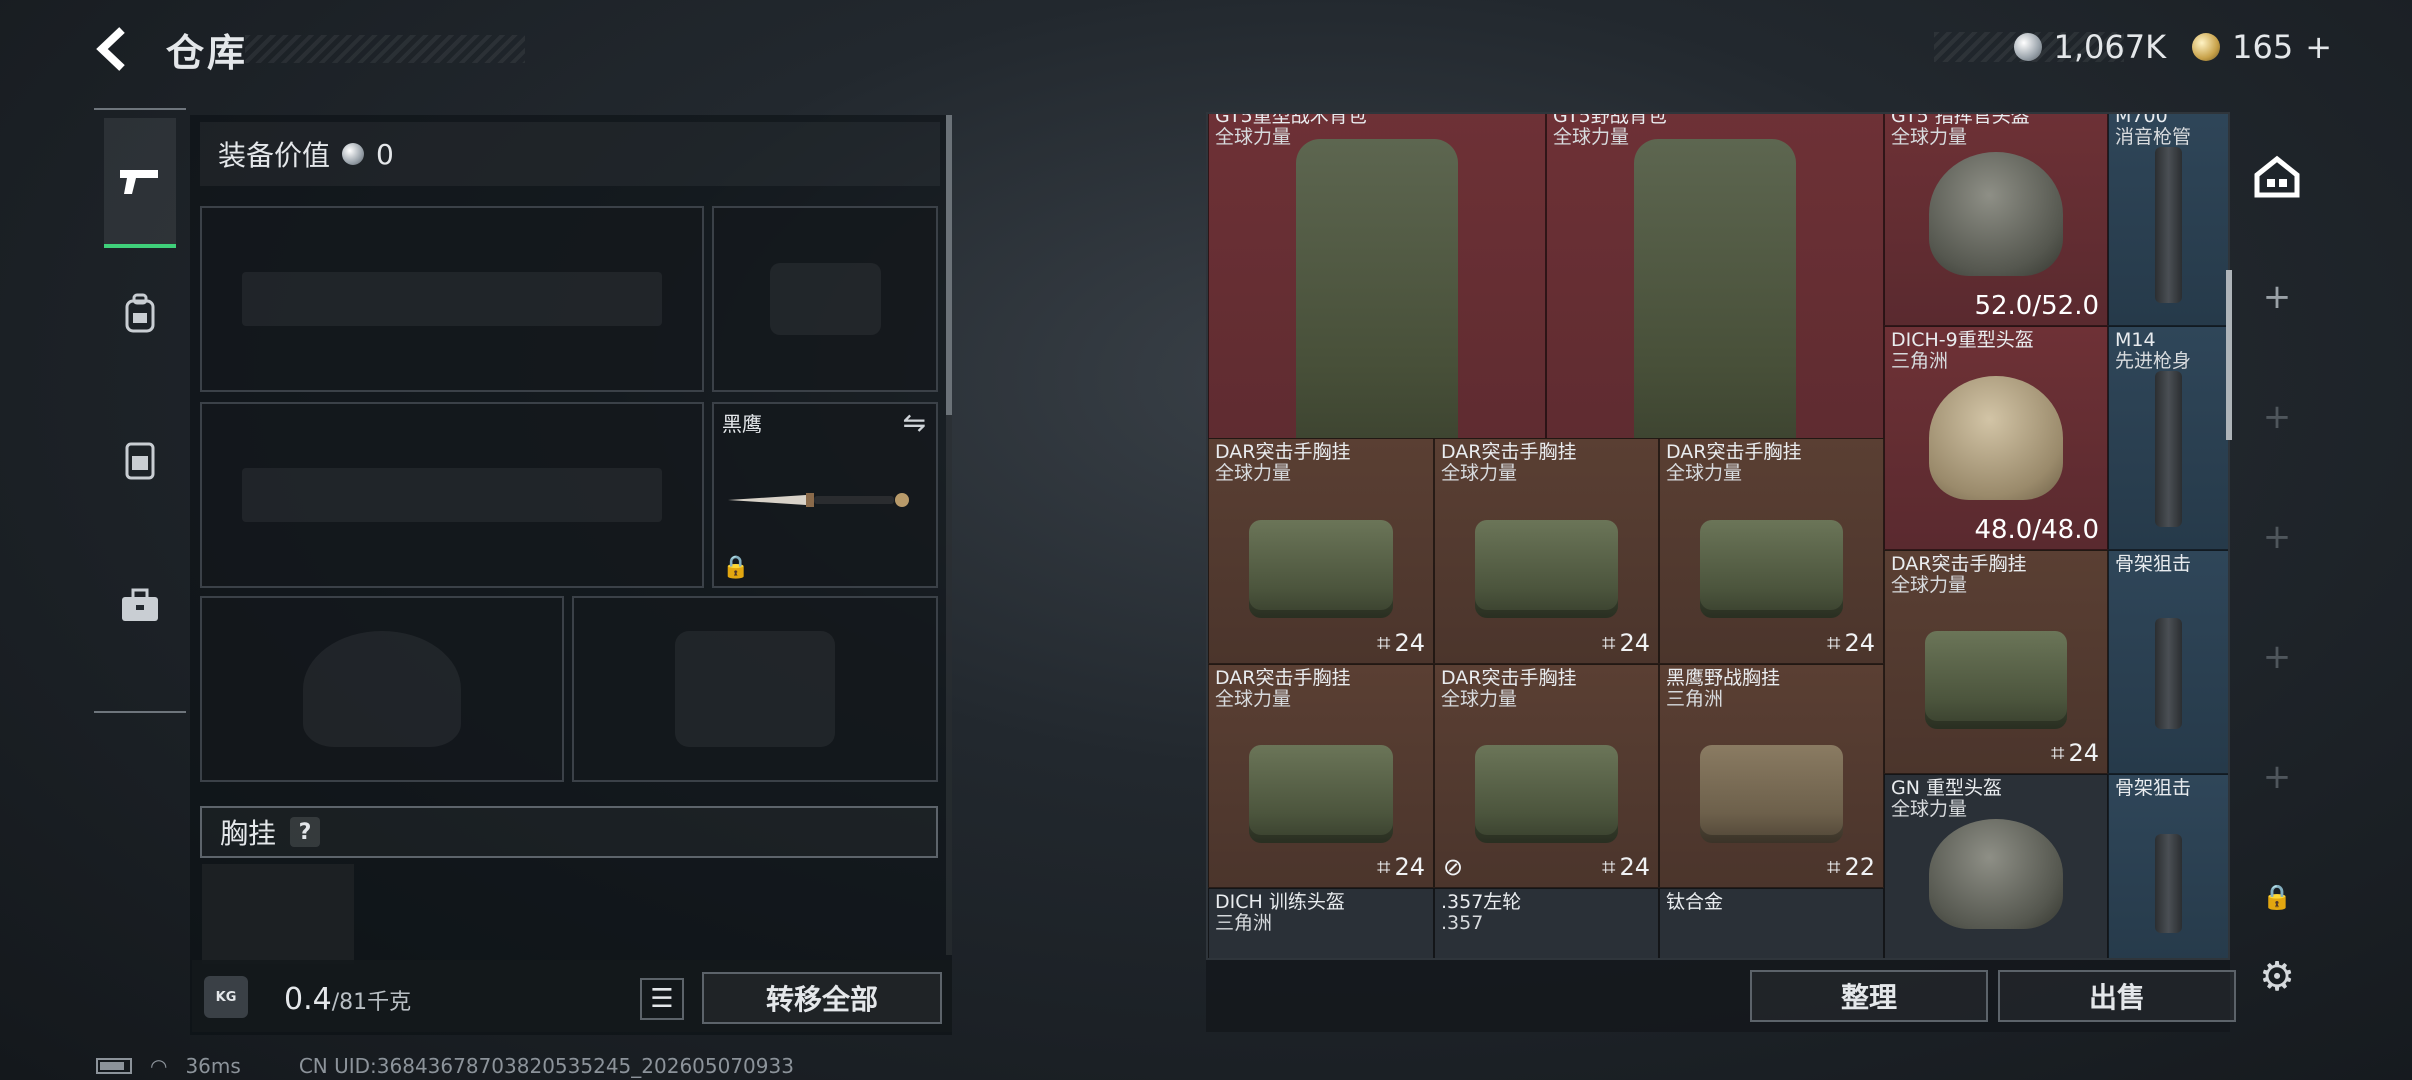  I want to click on ping-readout: 36ms, so click(213, 1066).